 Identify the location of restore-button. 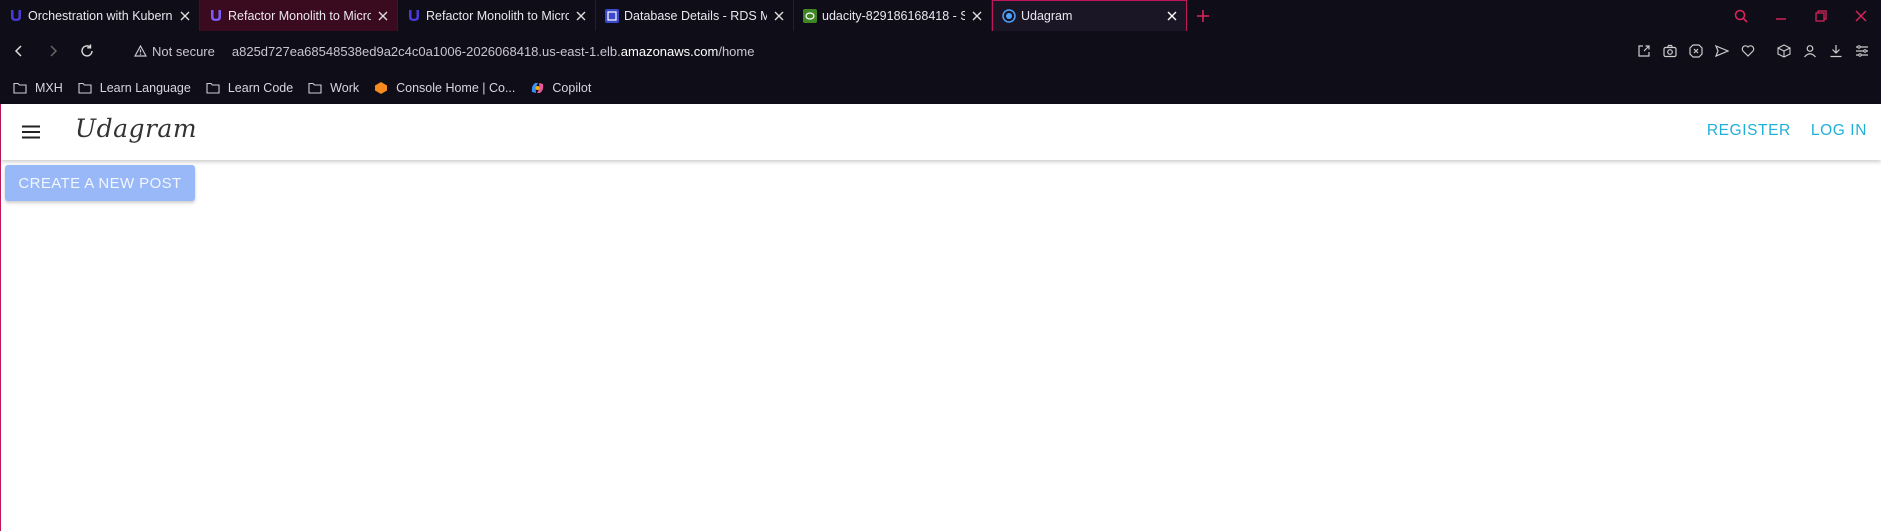
(1821, 15).